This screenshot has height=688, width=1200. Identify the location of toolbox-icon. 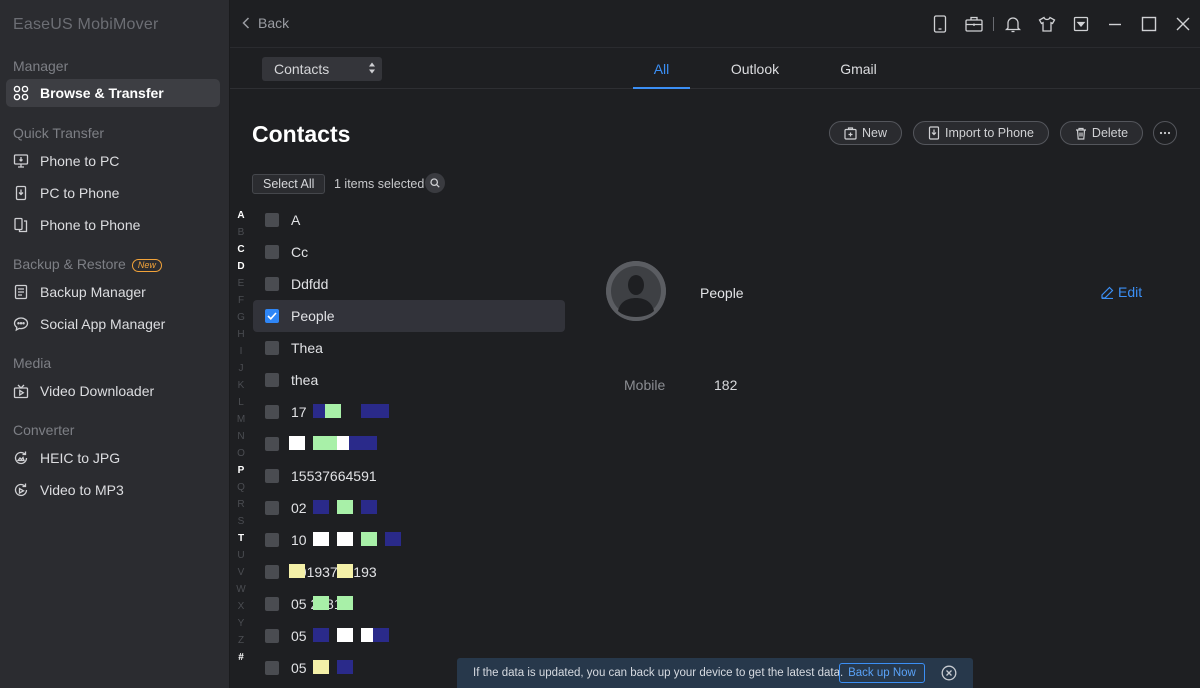
(974, 24).